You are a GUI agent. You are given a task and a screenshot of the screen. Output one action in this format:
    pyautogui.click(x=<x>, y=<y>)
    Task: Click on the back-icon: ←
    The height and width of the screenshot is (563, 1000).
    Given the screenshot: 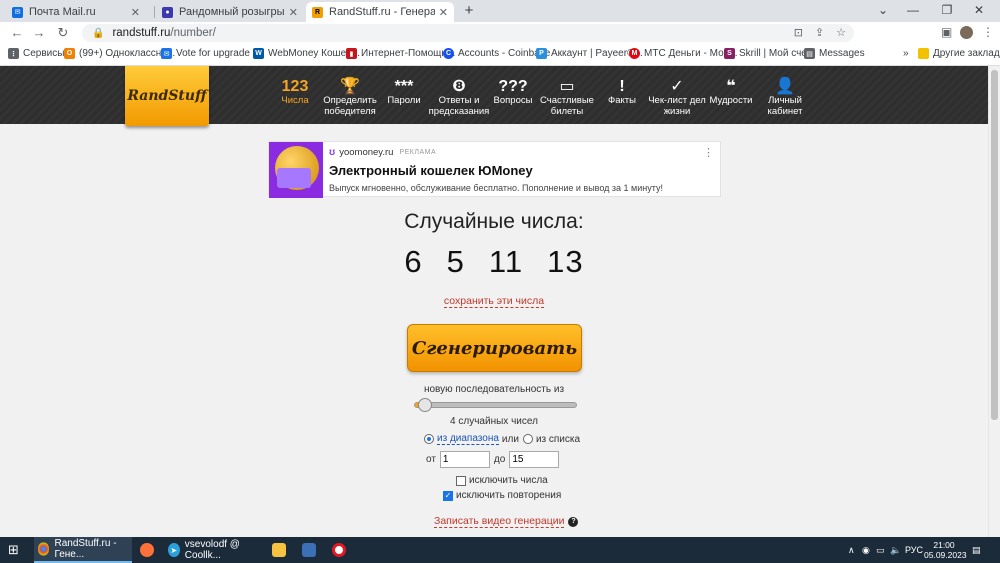 What is the action you would take?
    pyautogui.click(x=17, y=33)
    